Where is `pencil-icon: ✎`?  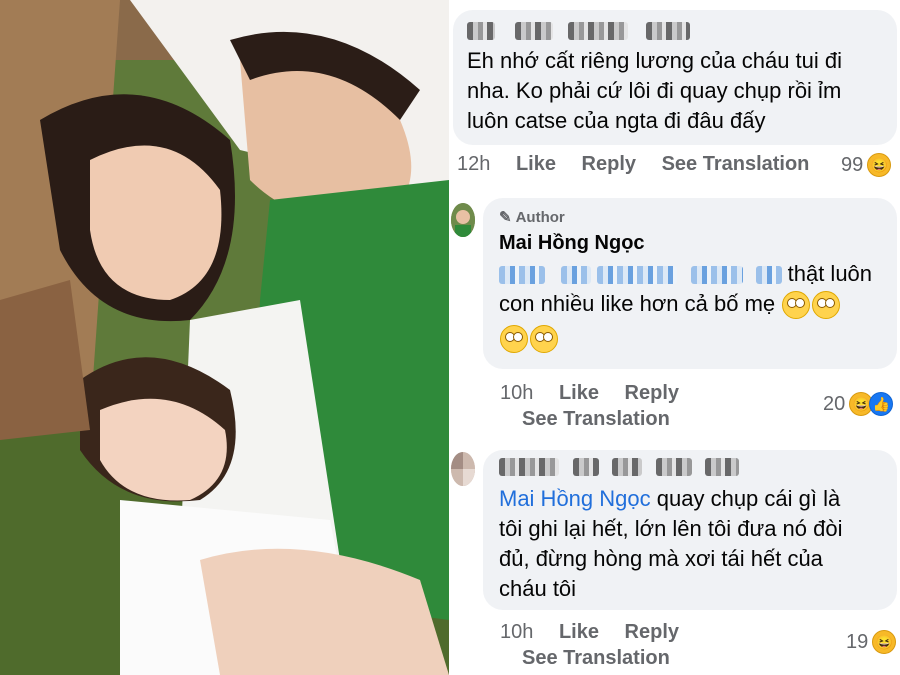 pencil-icon: ✎ is located at coordinates (505, 217).